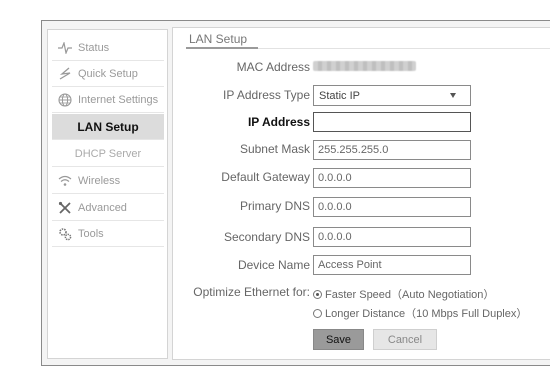 This screenshot has height=368, width=550. I want to click on sidebar-item-label: DHCP Server, so click(108, 153).